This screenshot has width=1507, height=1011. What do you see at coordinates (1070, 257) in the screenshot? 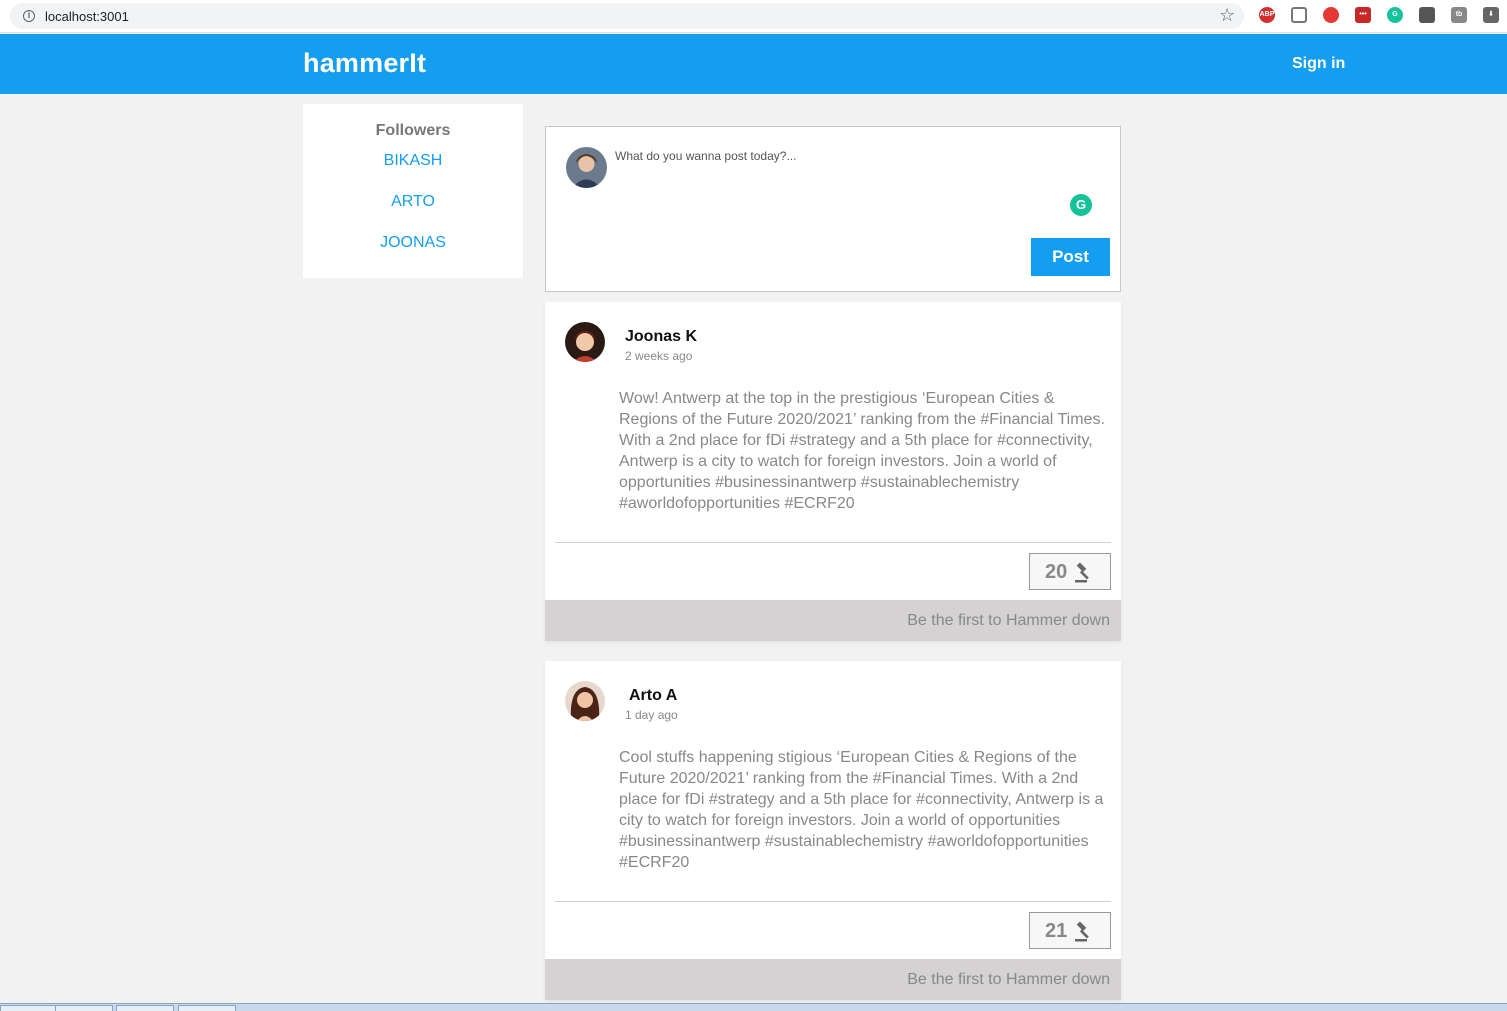
I see `post-button: Post` at bounding box center [1070, 257].